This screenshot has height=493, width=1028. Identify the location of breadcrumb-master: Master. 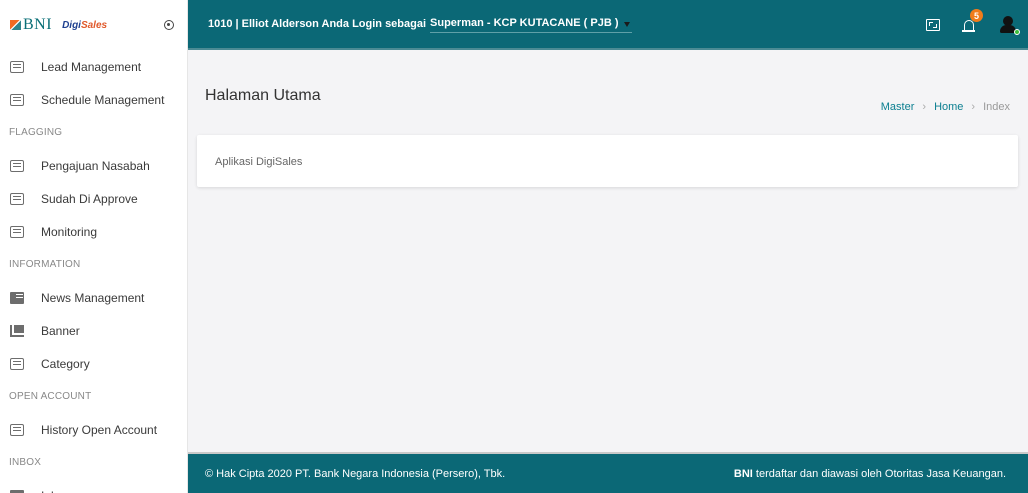
(898, 107).